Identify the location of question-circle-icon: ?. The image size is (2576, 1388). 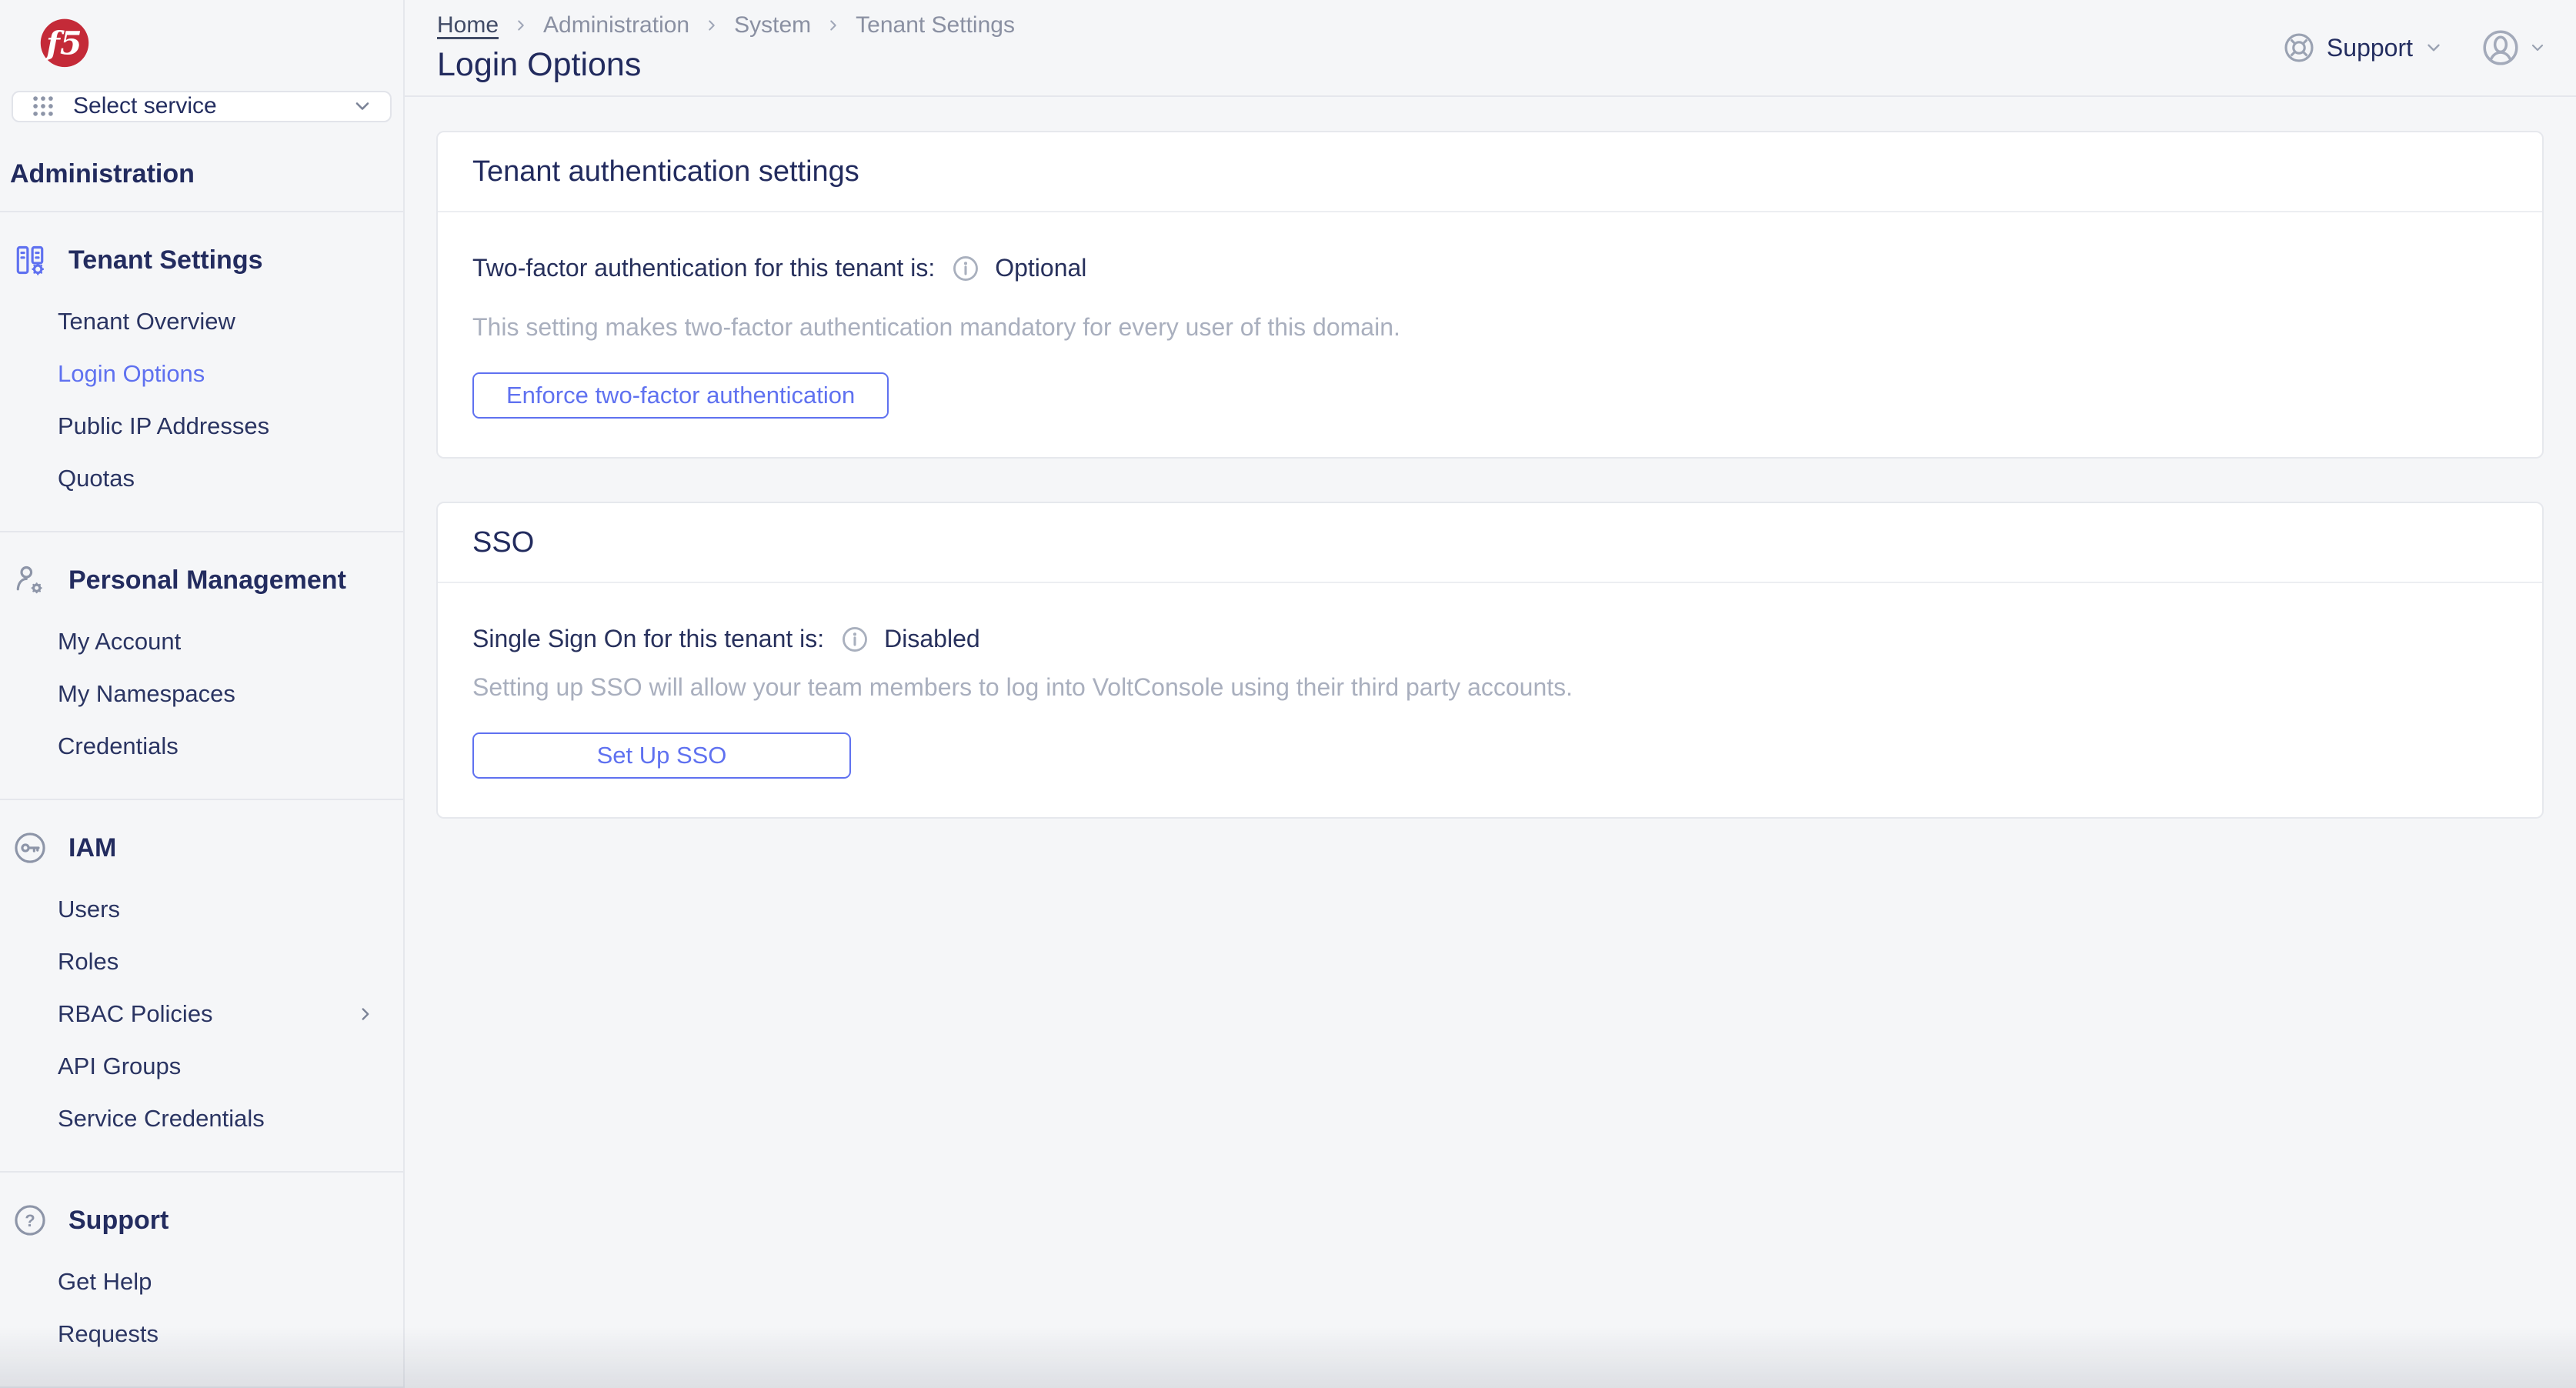
(30, 1220).